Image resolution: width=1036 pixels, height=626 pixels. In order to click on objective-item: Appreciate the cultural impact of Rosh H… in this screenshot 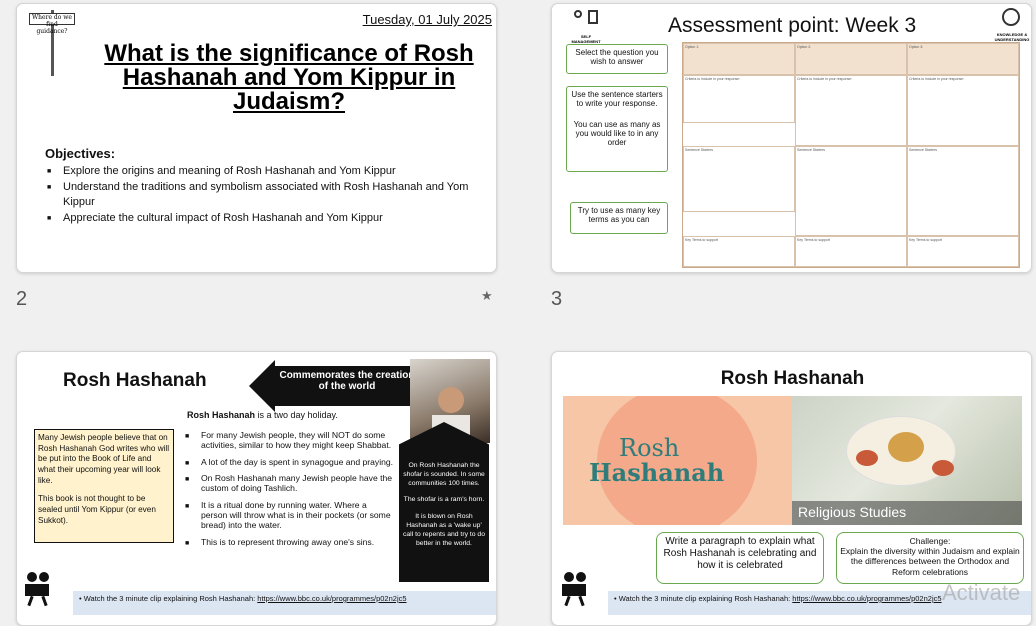, I will do `click(267, 218)`.